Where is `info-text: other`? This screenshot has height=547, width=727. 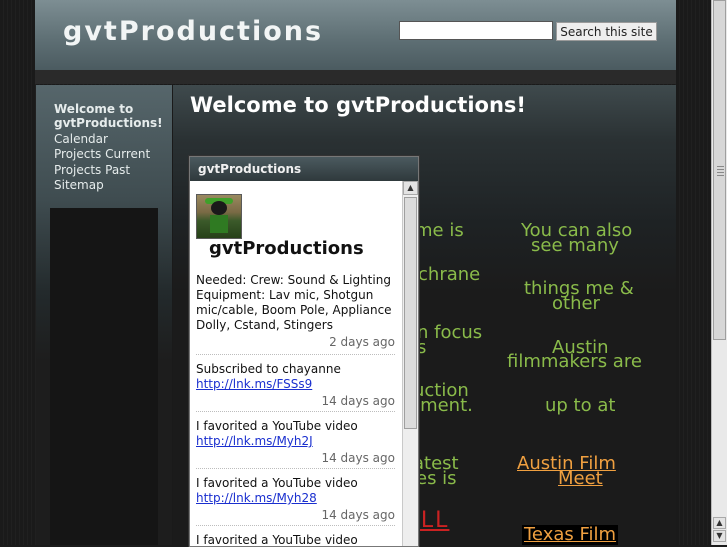 info-text: other is located at coordinates (576, 303).